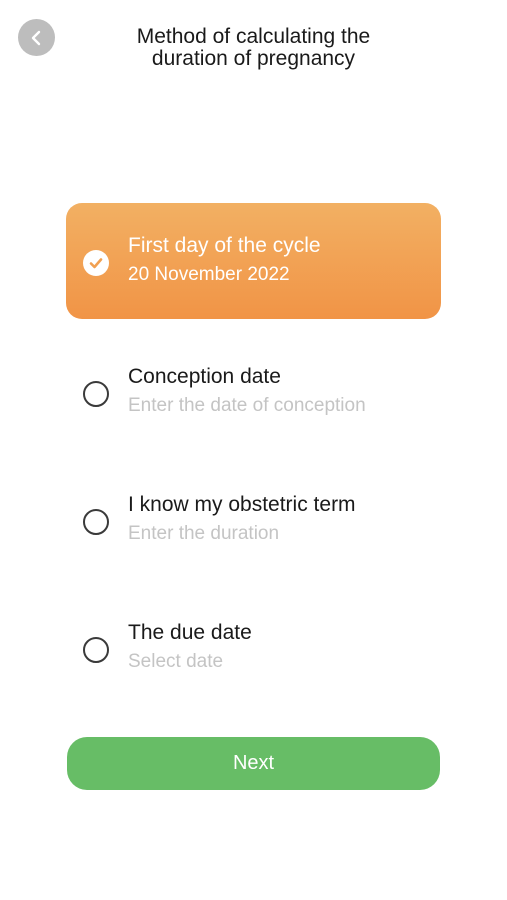 The width and height of the screenshot is (507, 900). What do you see at coordinates (242, 504) in the screenshot?
I see `option-title: I know my obstetric term` at bounding box center [242, 504].